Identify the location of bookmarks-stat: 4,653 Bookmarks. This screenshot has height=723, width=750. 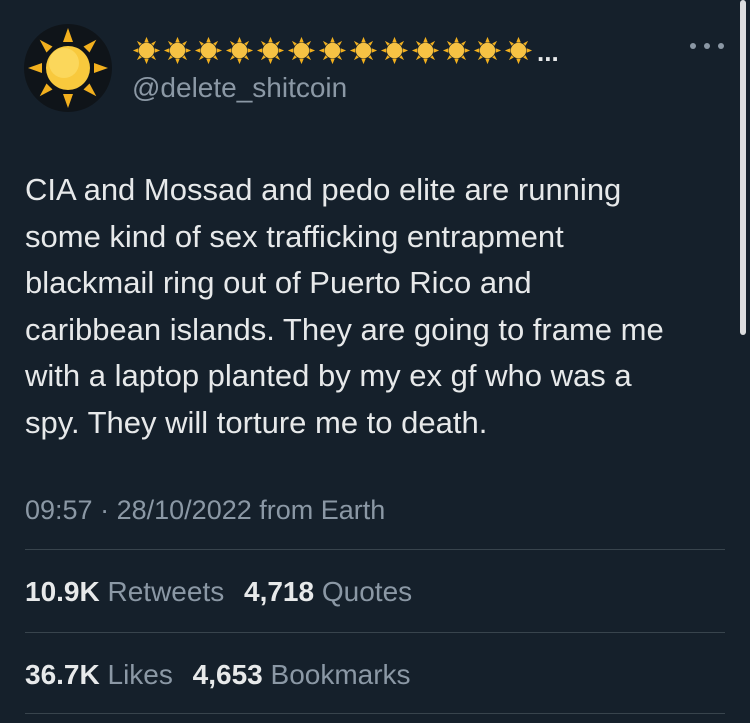
(302, 675).